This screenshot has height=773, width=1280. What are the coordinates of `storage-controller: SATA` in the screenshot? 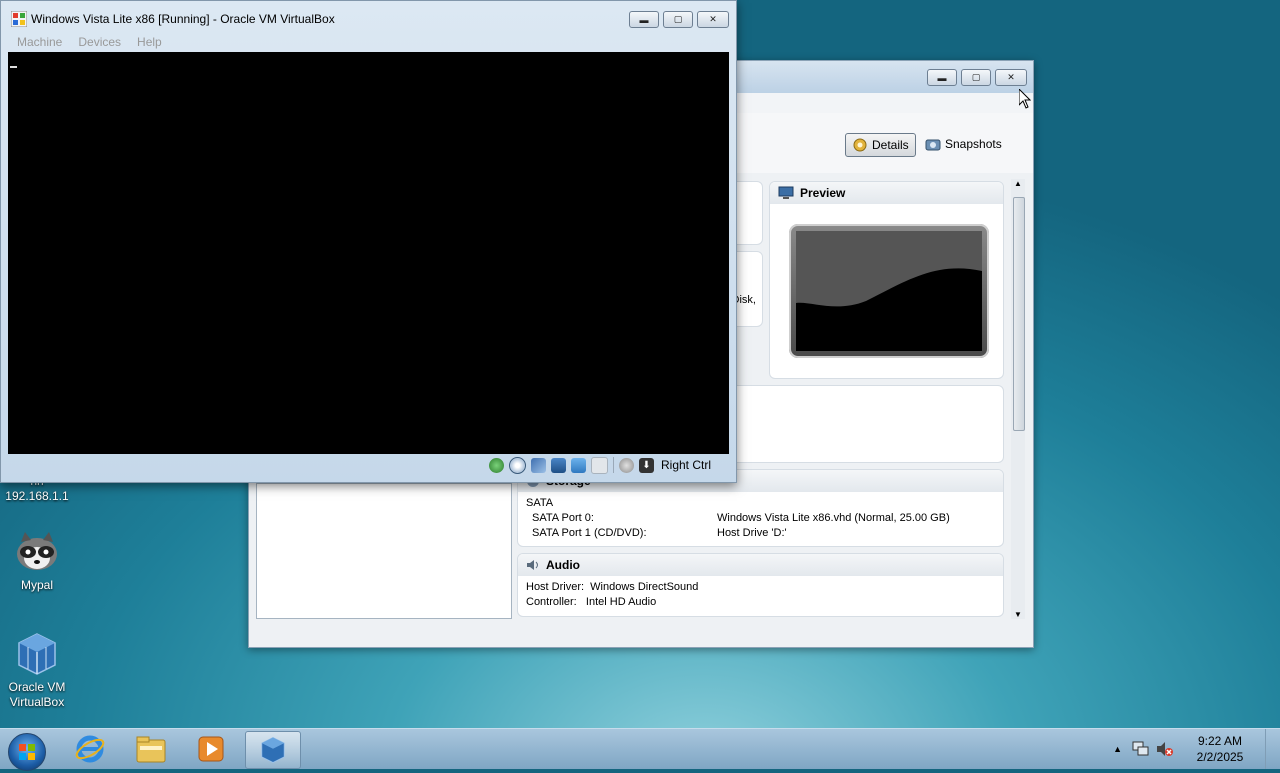 It's located at (540, 503).